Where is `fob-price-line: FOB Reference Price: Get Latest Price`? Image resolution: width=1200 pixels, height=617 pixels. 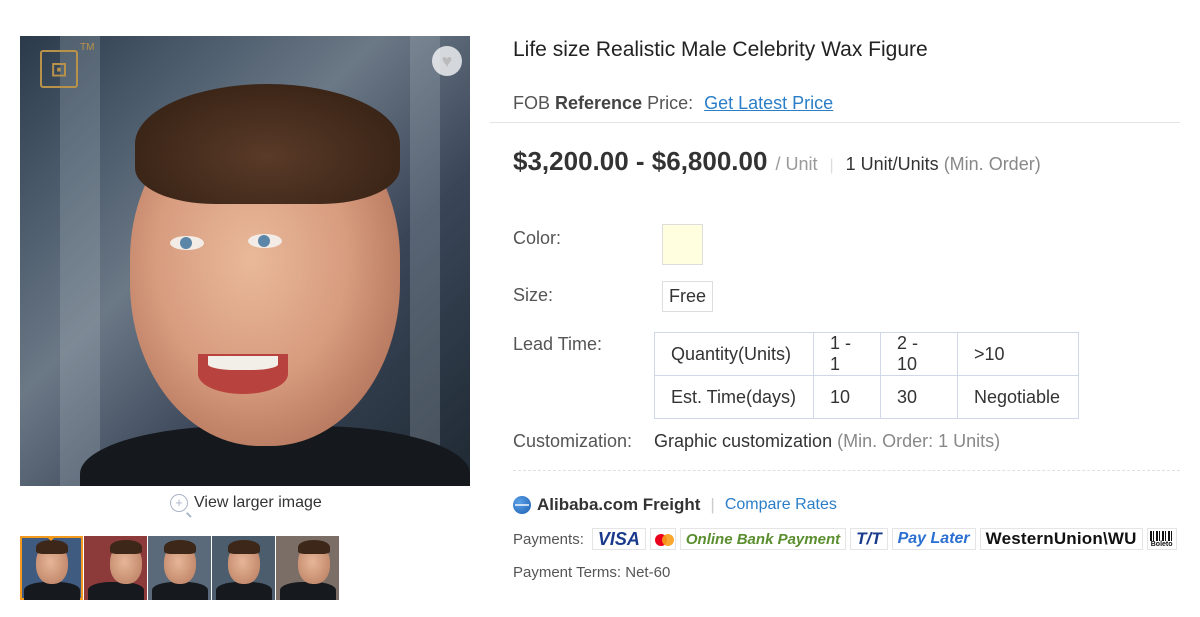 fob-price-line: FOB Reference Price: Get Latest Price is located at coordinates (673, 103).